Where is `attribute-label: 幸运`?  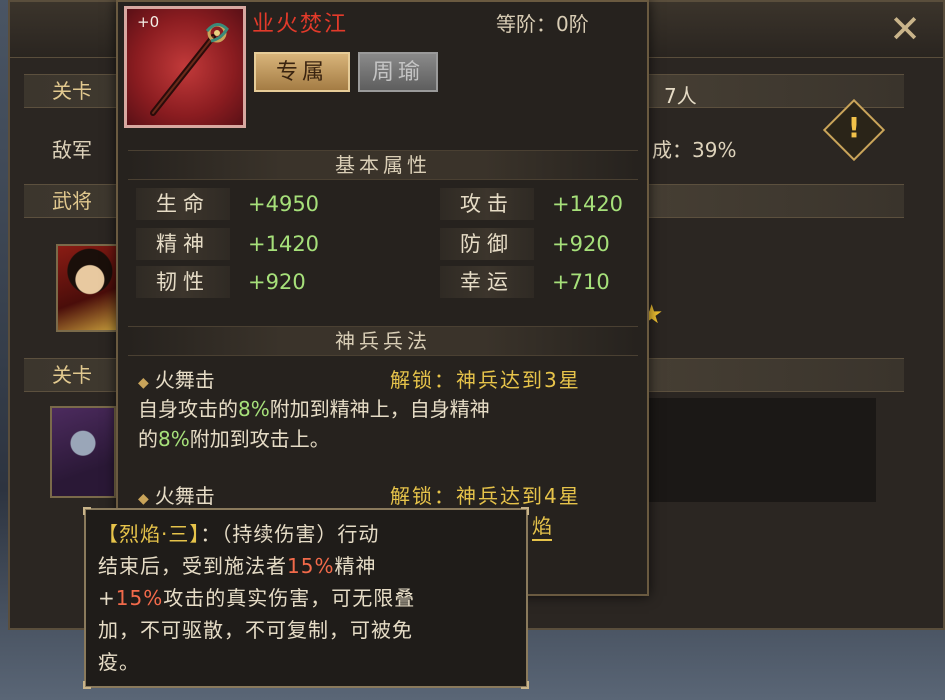 attribute-label: 幸运 is located at coordinates (487, 282).